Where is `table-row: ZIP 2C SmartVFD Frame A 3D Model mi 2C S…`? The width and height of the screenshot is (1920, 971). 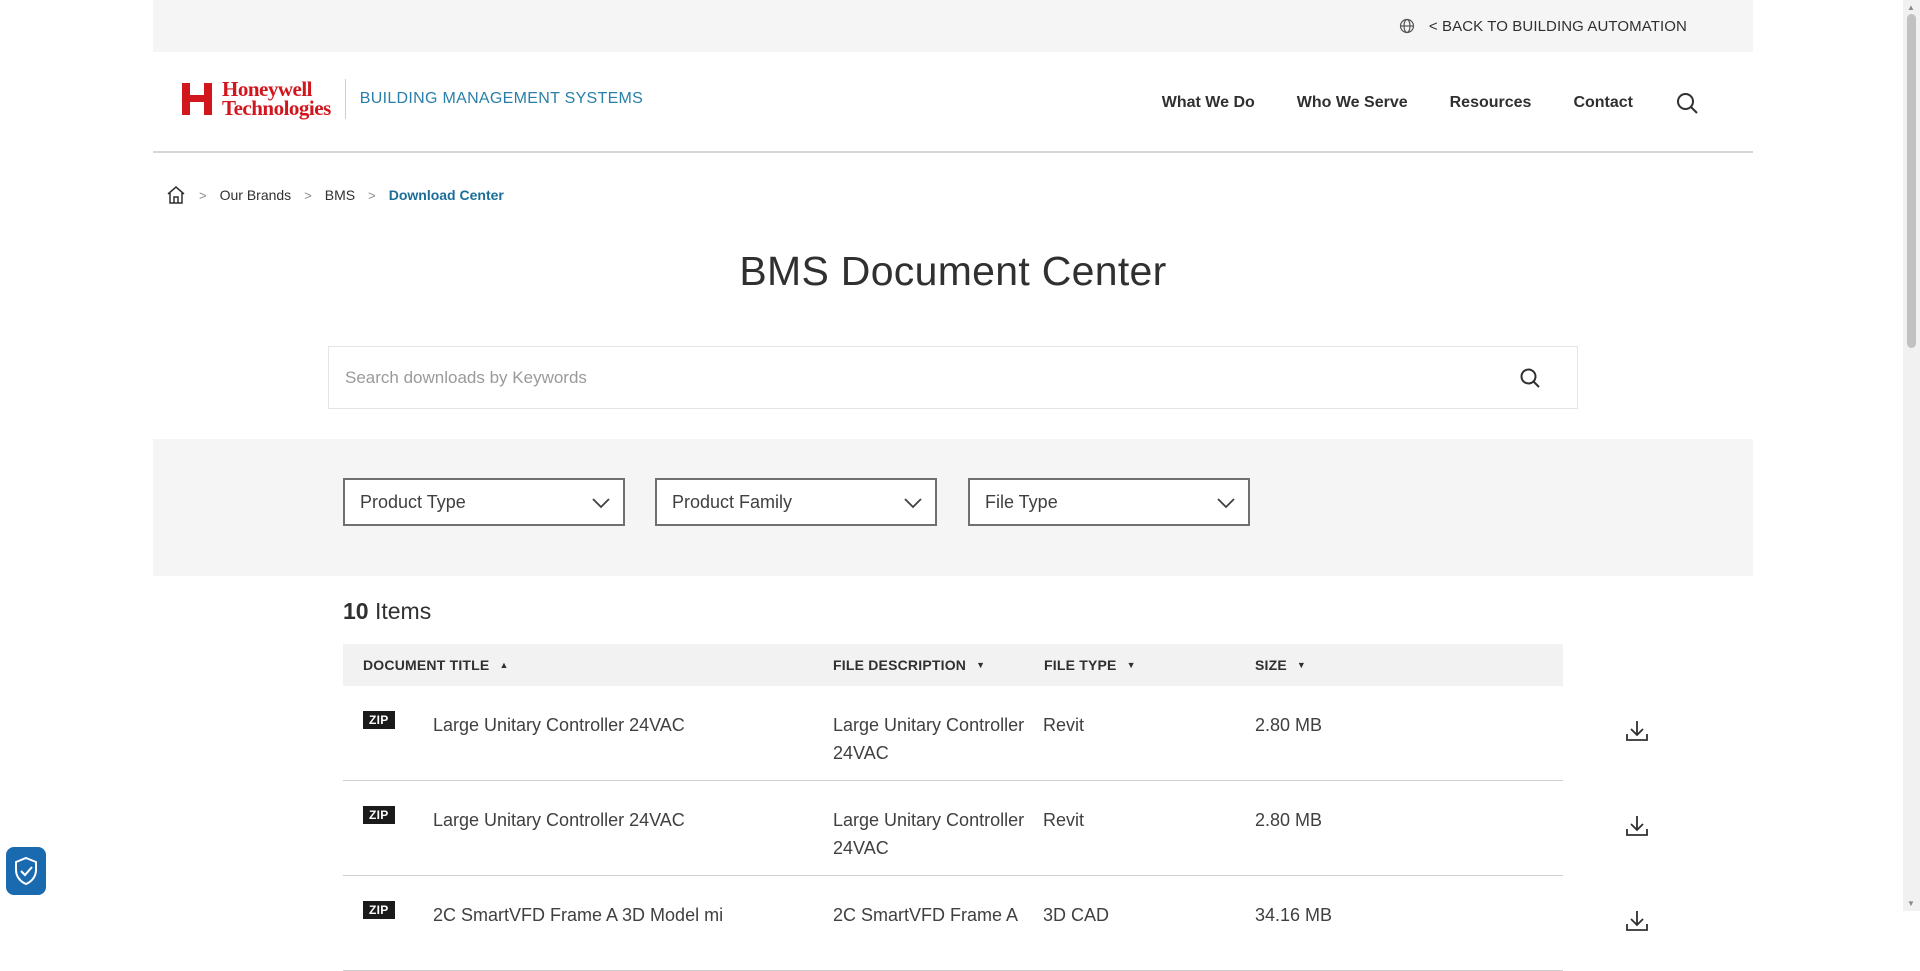 table-row: ZIP 2C SmartVFD Frame A 3D Model mi 2C S… is located at coordinates (995, 923).